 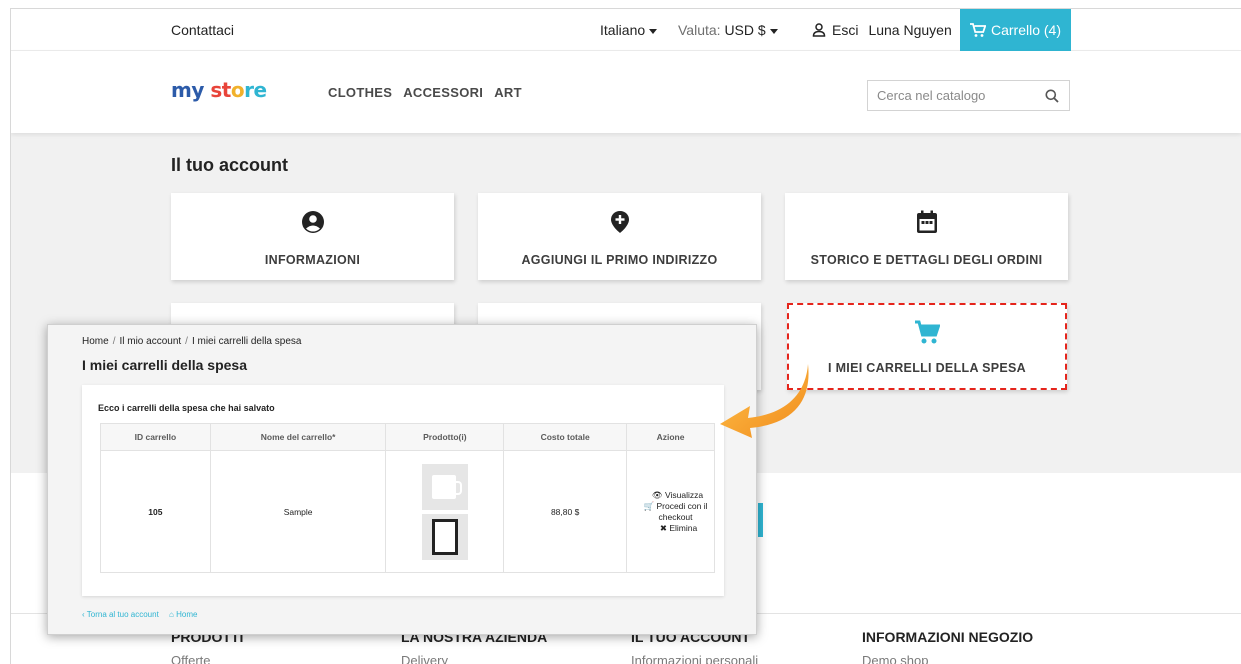 I want to click on currency-selector: Valuta: USD $, so click(x=728, y=30).